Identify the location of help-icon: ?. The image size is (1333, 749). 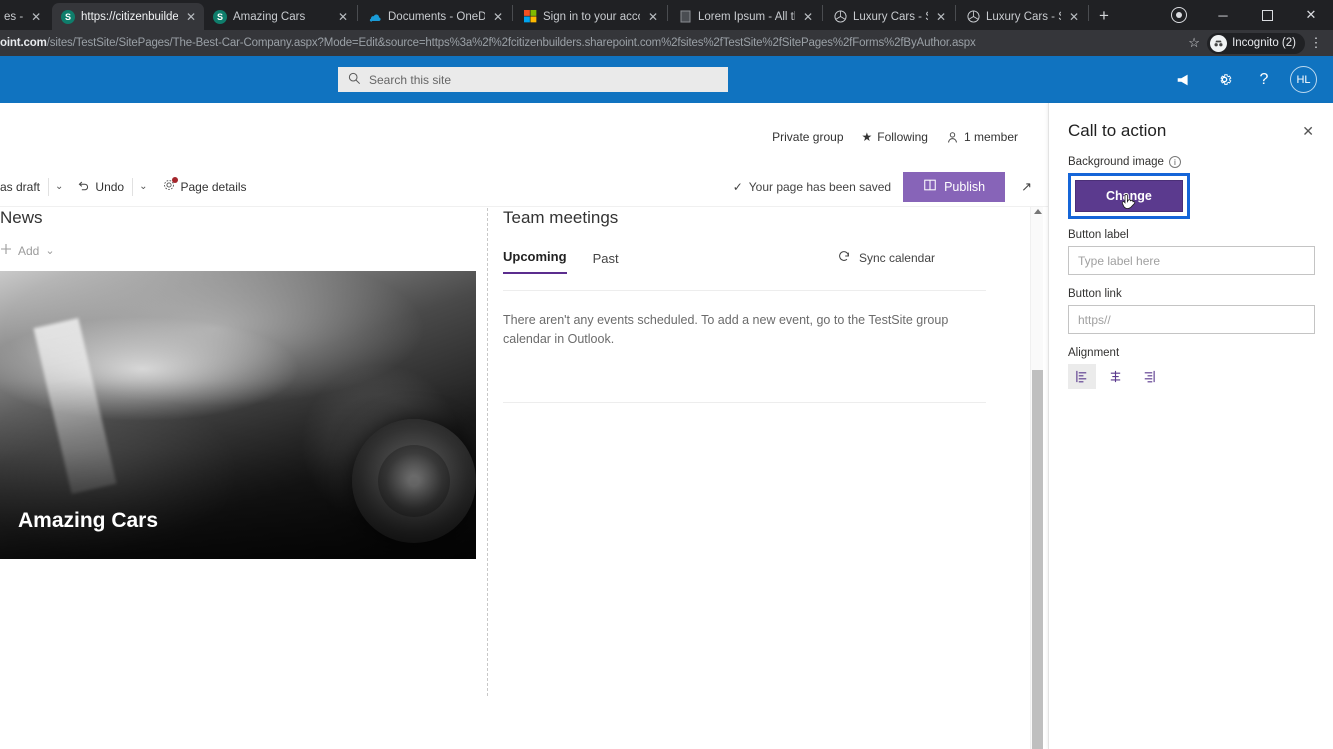
(1264, 79).